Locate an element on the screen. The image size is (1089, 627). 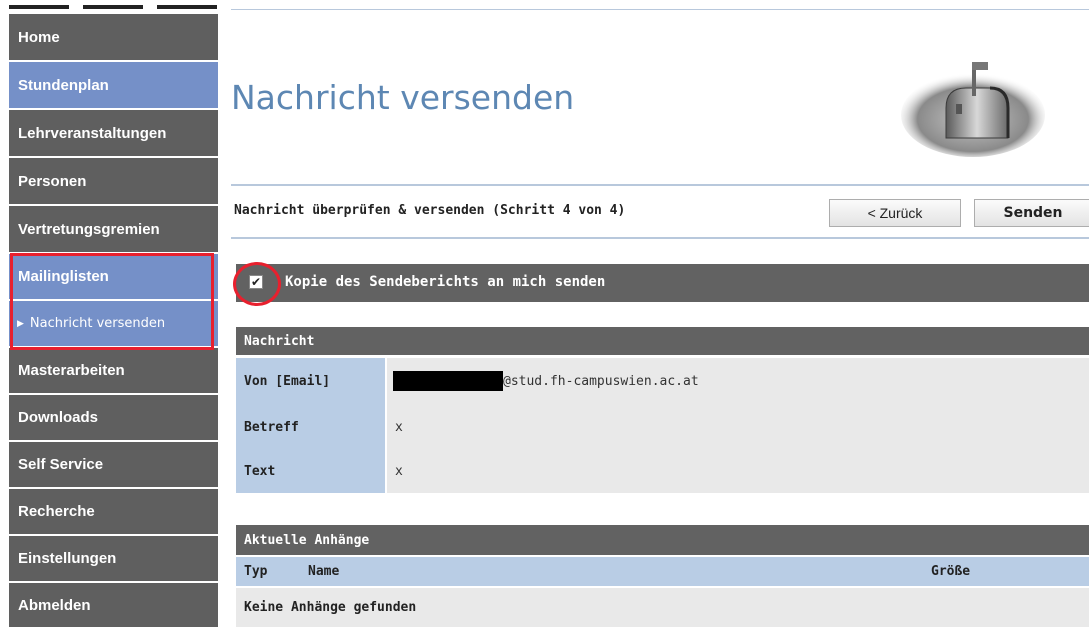
copy-report-checkbox: ✔ is located at coordinates (256, 282).